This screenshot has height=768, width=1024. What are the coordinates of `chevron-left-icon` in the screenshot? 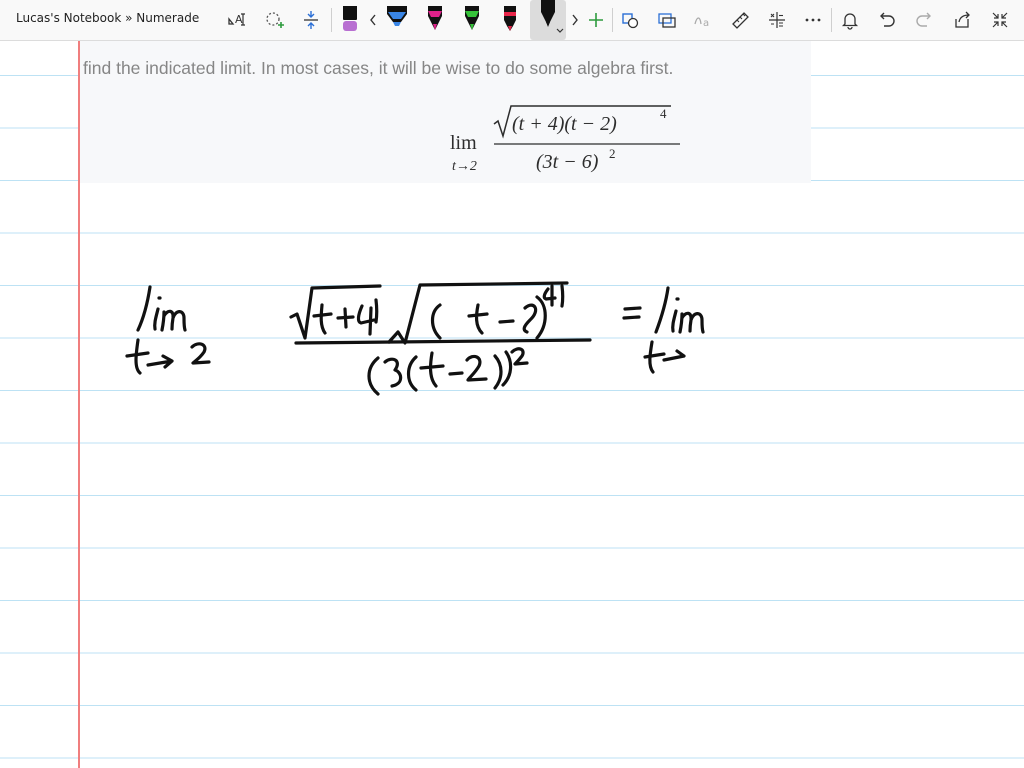 It's located at (373, 20).